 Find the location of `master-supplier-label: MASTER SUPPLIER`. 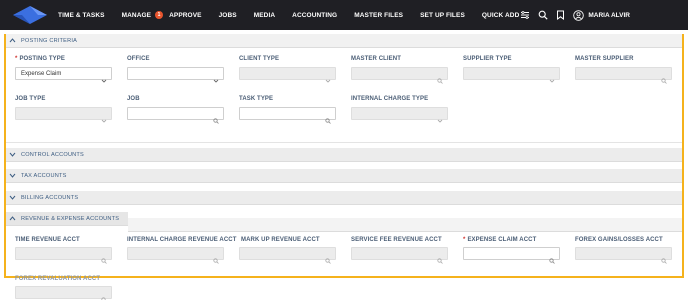

master-supplier-label: MASTER SUPPLIER is located at coordinates (604, 59).